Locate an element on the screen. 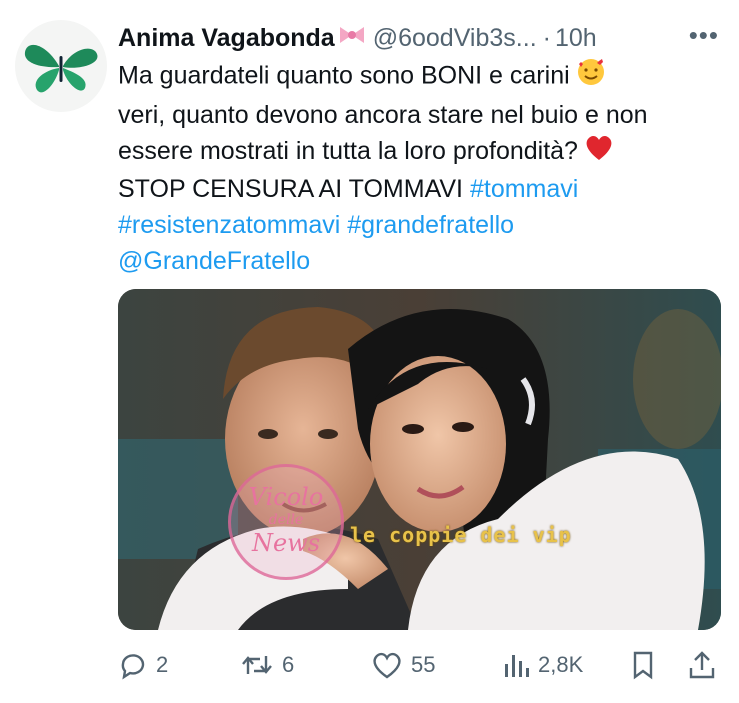  tweet-text-segment: Ma guardateli quanto sono BONI e carini is located at coordinates (344, 75).